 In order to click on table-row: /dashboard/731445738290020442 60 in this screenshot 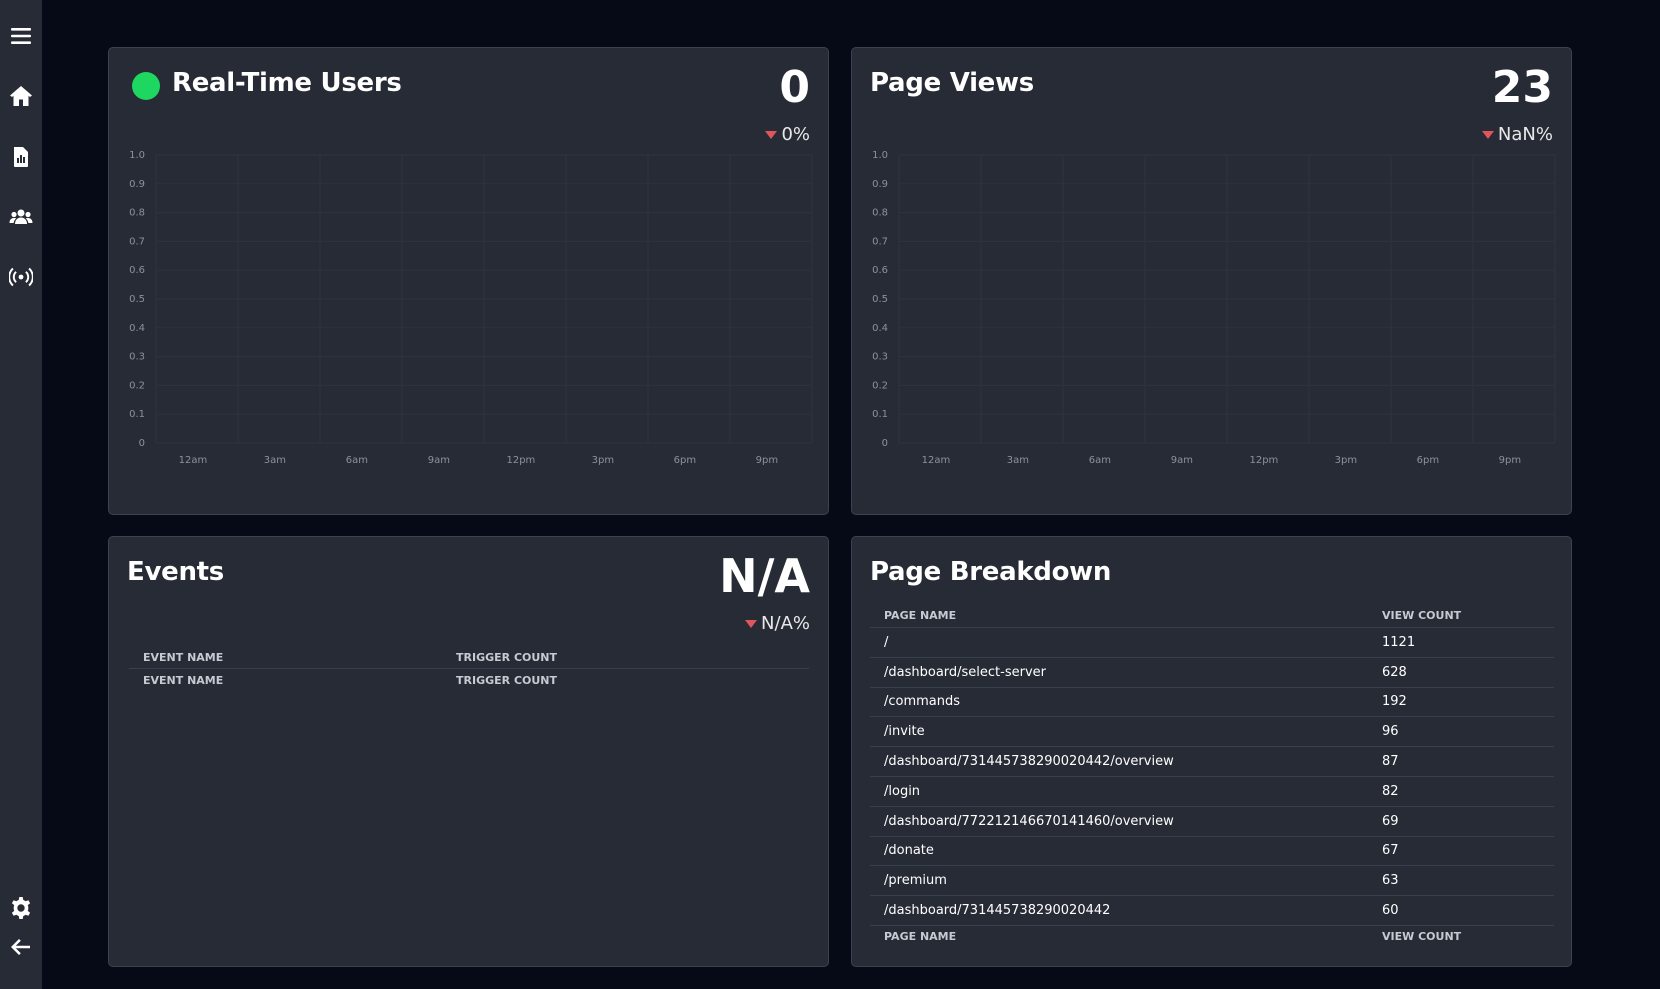, I will do `click(1212, 910)`.